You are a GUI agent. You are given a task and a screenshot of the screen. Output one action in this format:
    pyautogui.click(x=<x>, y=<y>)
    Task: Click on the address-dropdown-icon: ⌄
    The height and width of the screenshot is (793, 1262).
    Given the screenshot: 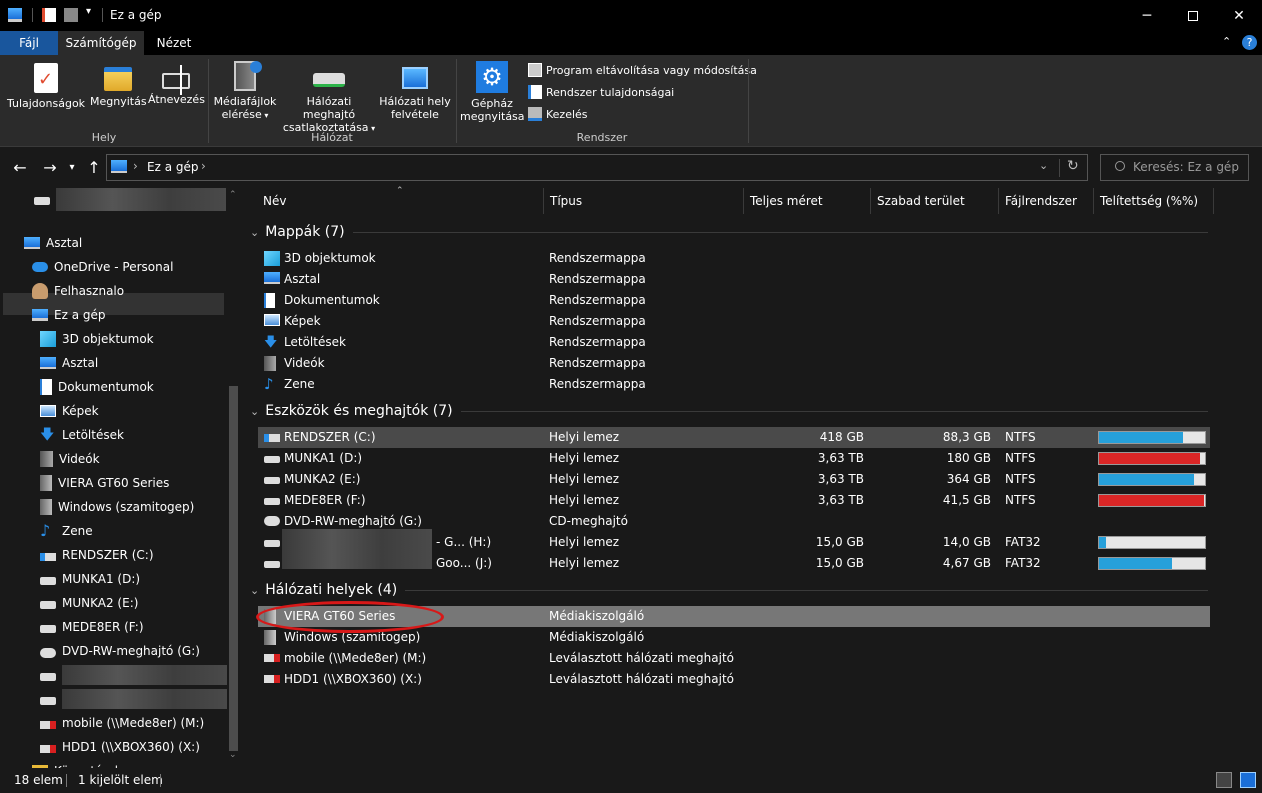 What is the action you would take?
    pyautogui.click(x=1043, y=165)
    